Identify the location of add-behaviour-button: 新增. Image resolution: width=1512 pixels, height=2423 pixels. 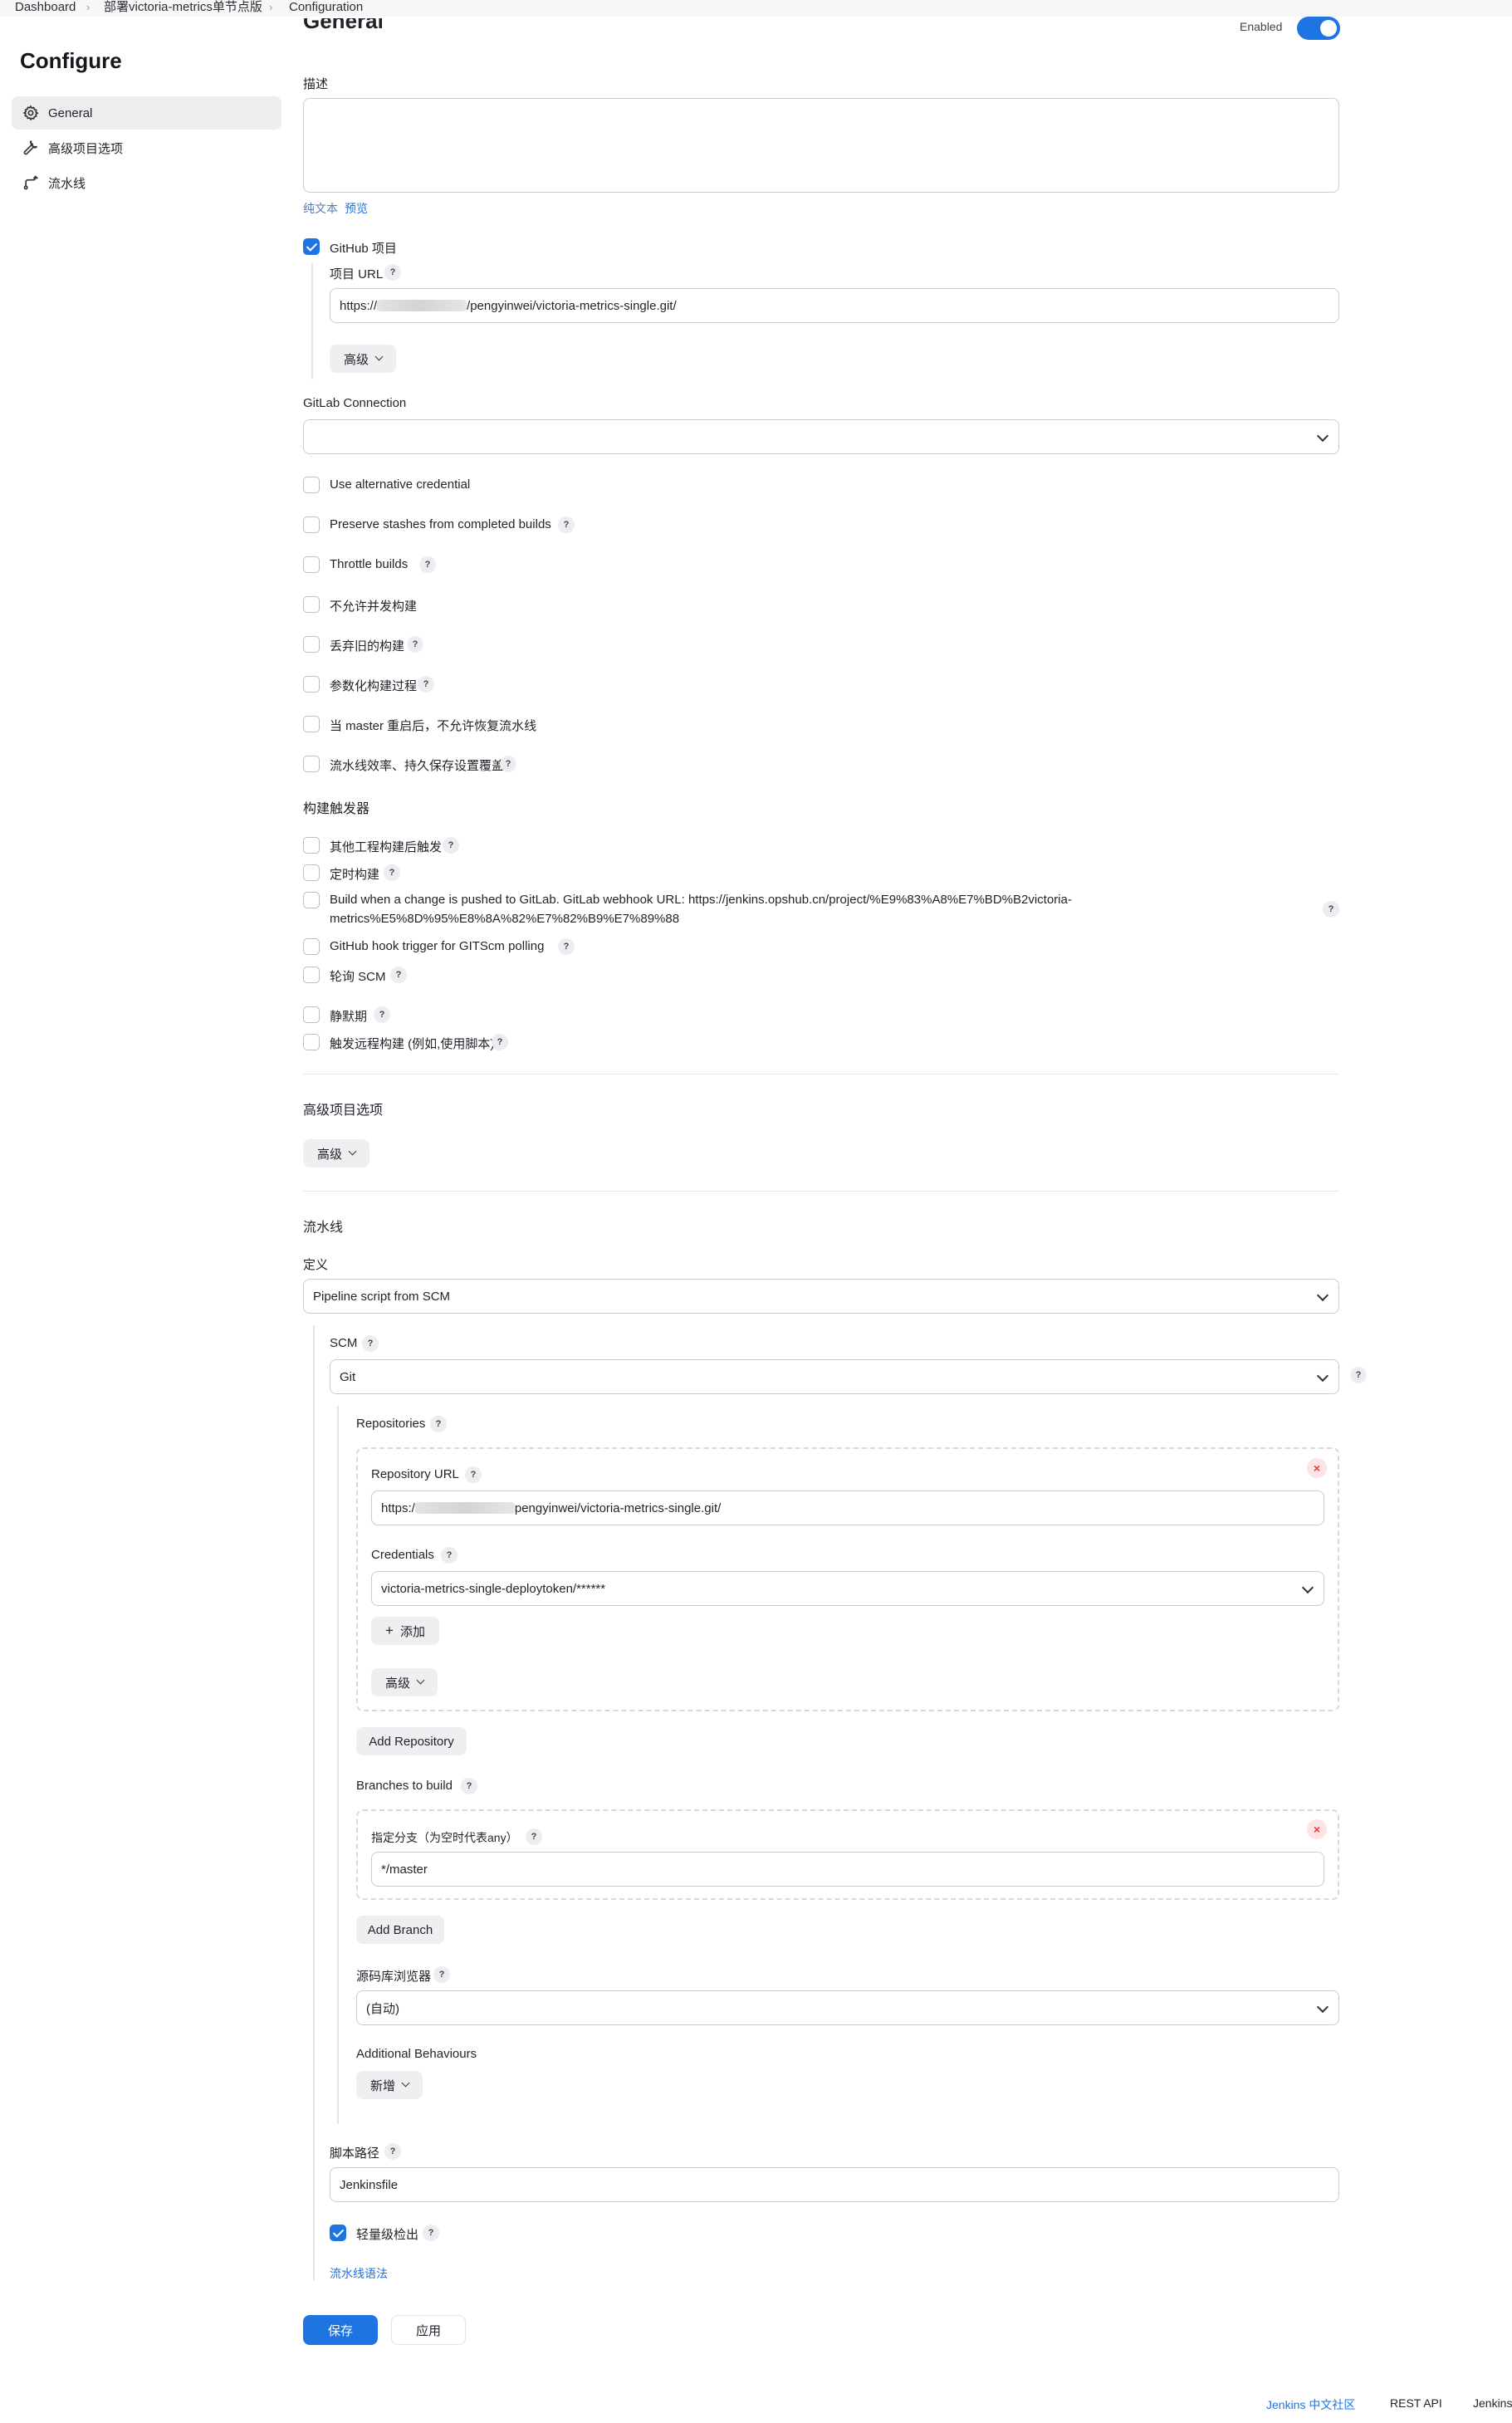
(389, 2085).